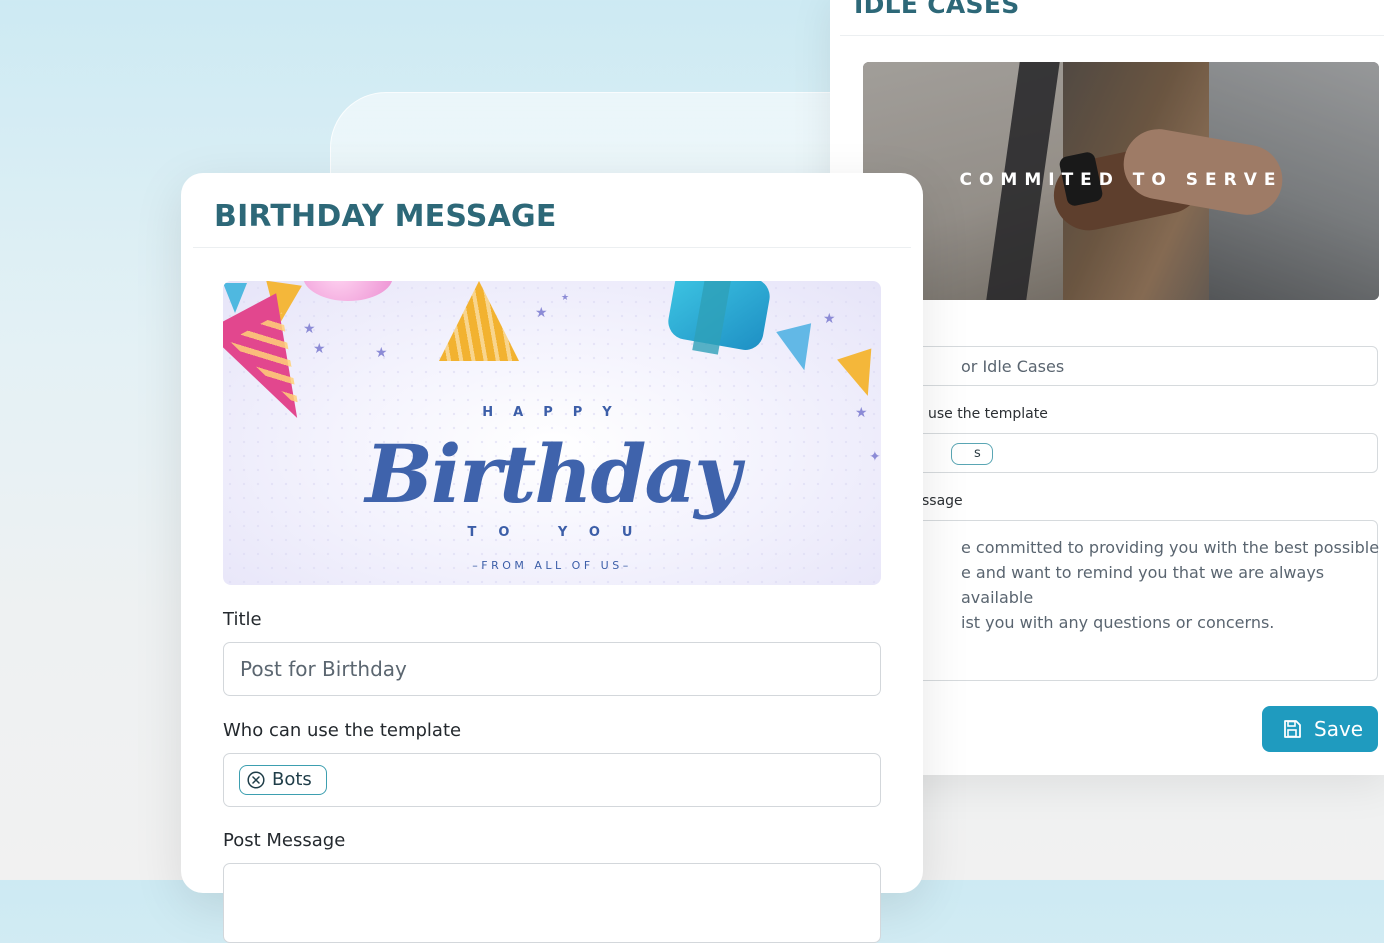 The height and width of the screenshot is (943, 1384). What do you see at coordinates (552, 565) in the screenshot?
I see `banner-from-text: –FROM ALL OF US–` at bounding box center [552, 565].